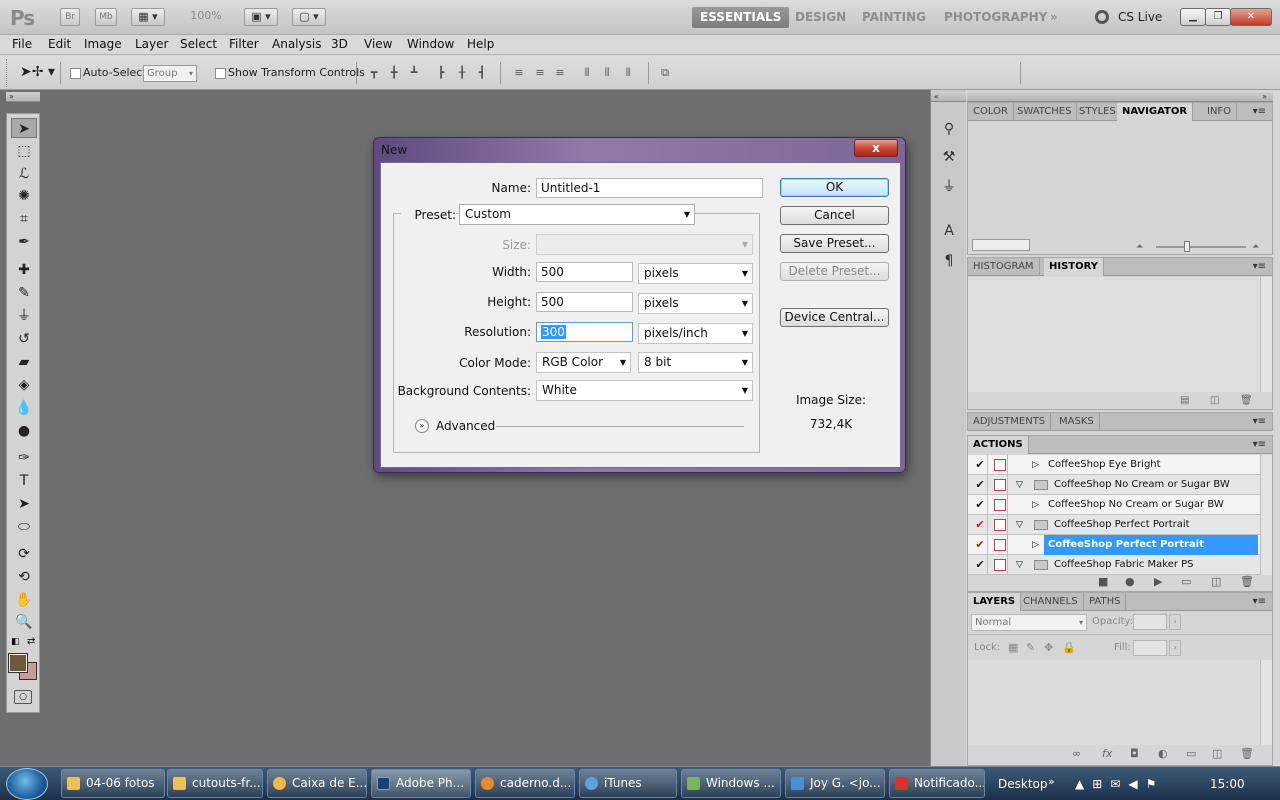 The image size is (1280, 800). Describe the element at coordinates (1030, 647) in the screenshot. I see `lock-image-icon: ✎` at that location.